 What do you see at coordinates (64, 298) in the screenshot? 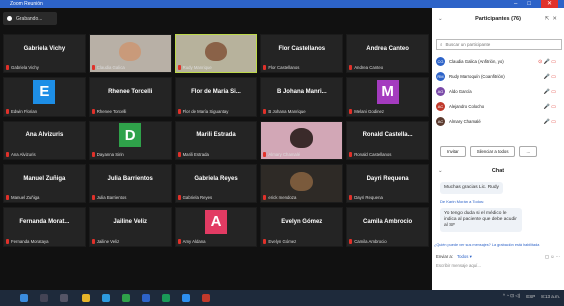
I see `task-view-icon` at bounding box center [64, 298].